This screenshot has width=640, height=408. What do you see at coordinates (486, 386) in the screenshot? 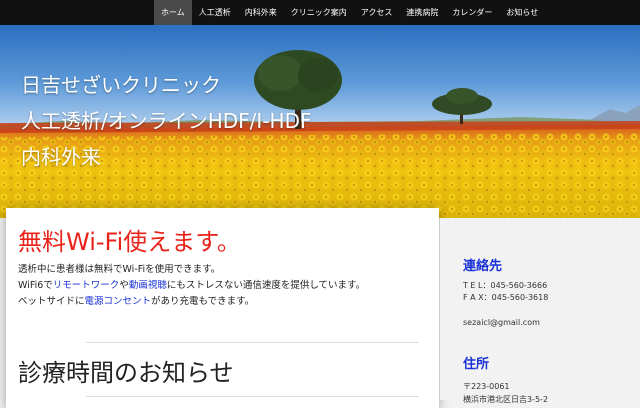
I see `postal-code: 〒223-0061` at bounding box center [486, 386].